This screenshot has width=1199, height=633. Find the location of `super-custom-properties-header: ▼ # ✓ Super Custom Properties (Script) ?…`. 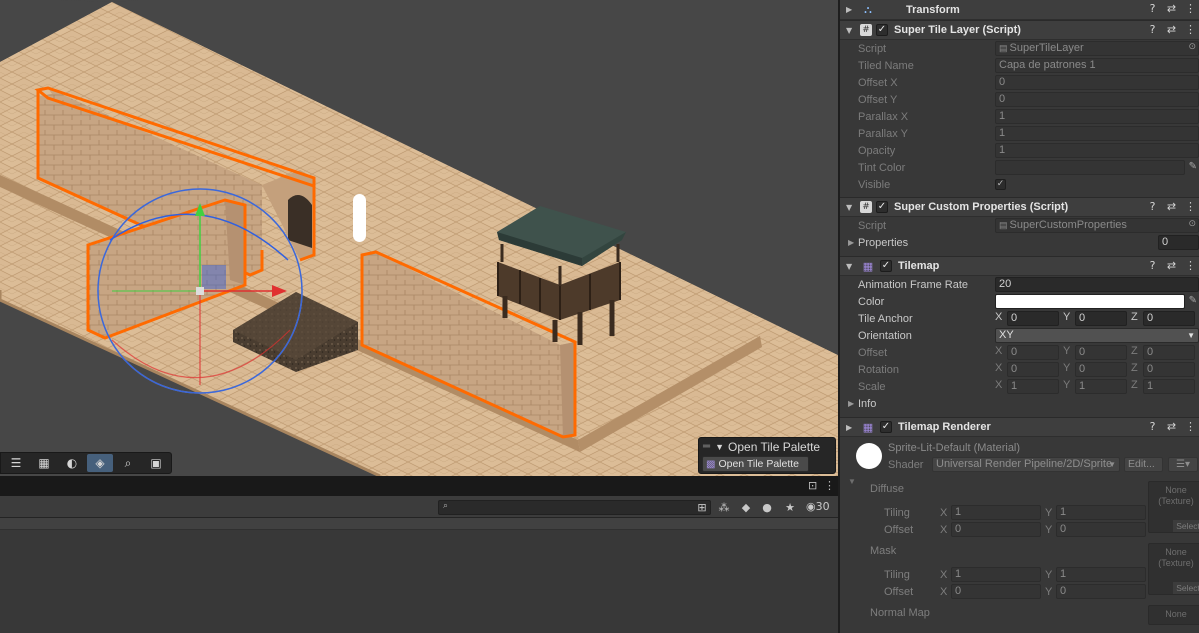

super-custom-properties-header: ▼ # ✓ Super Custom Properties (Script) ?… is located at coordinates (1019, 207).